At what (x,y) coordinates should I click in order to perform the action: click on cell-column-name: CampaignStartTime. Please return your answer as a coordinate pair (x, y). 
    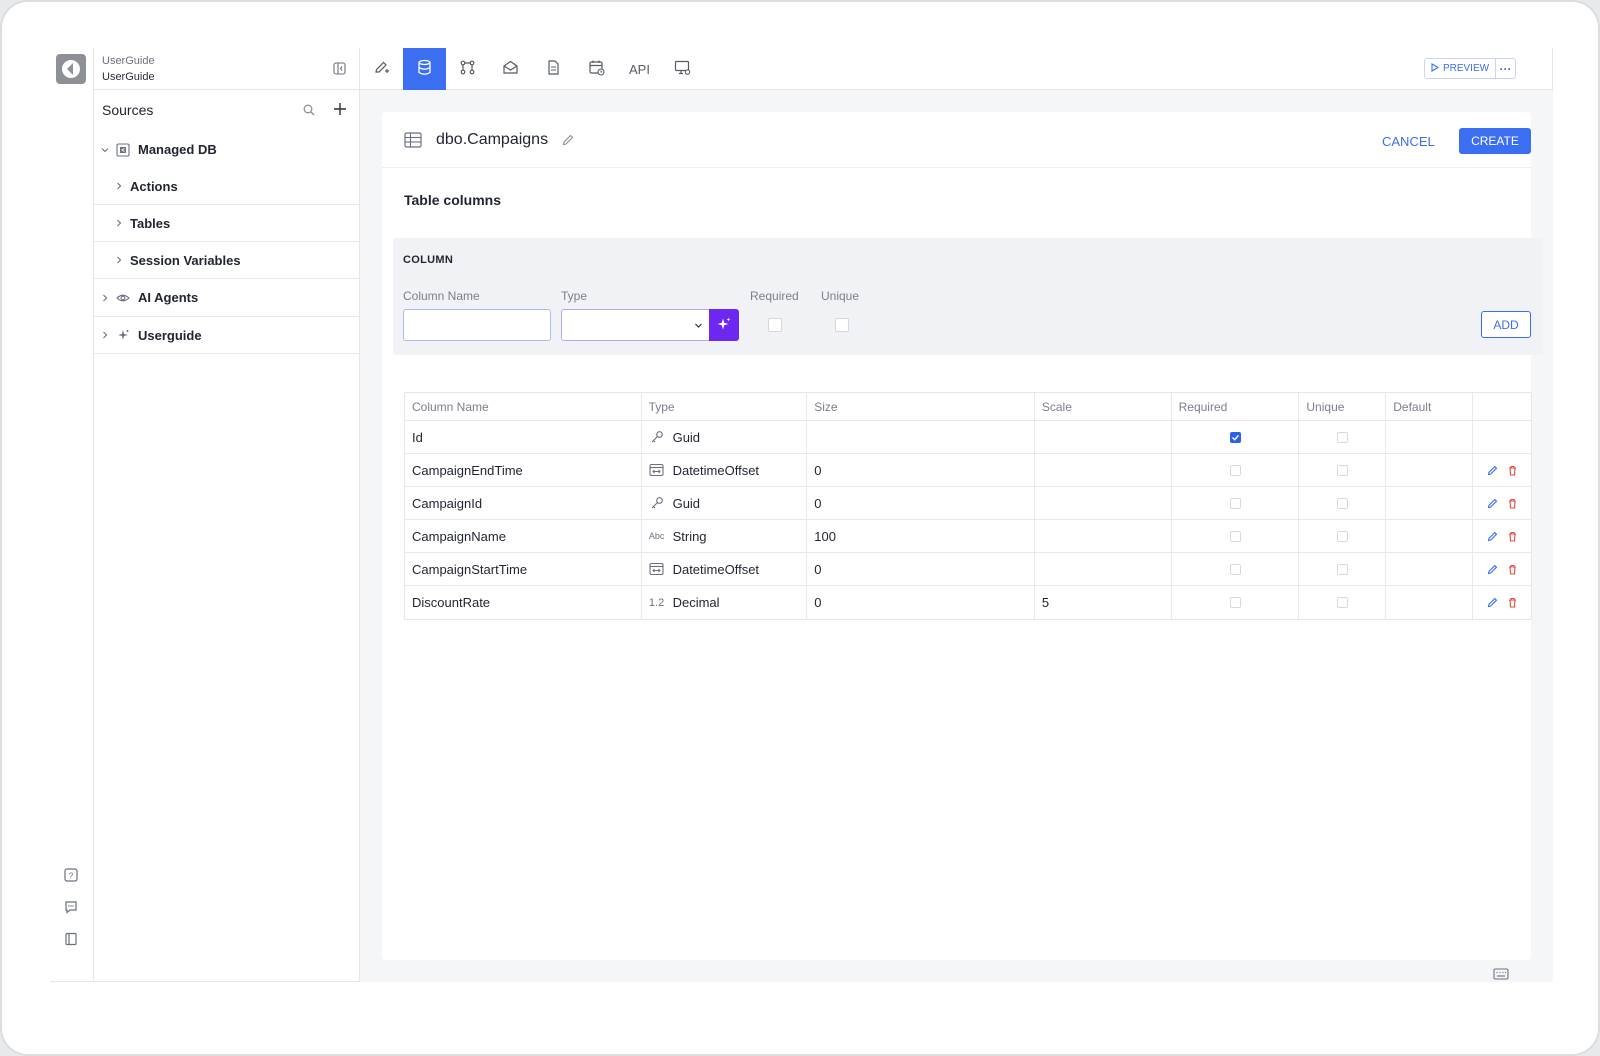
    Looking at the image, I should click on (523, 569).